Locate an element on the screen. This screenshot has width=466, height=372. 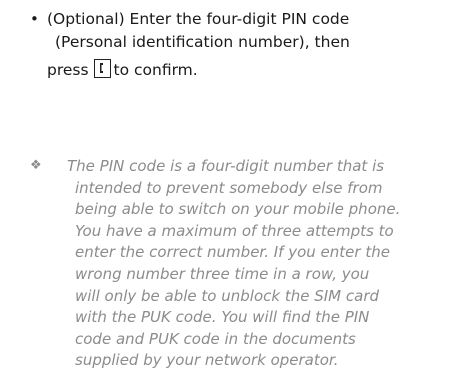
call-key-icon is located at coordinates (102, 68).